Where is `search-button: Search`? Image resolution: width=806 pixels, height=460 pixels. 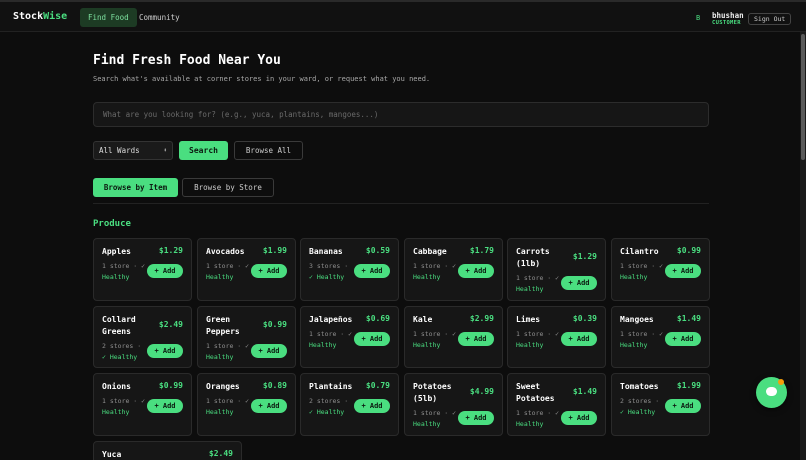 search-button: Search is located at coordinates (203, 150).